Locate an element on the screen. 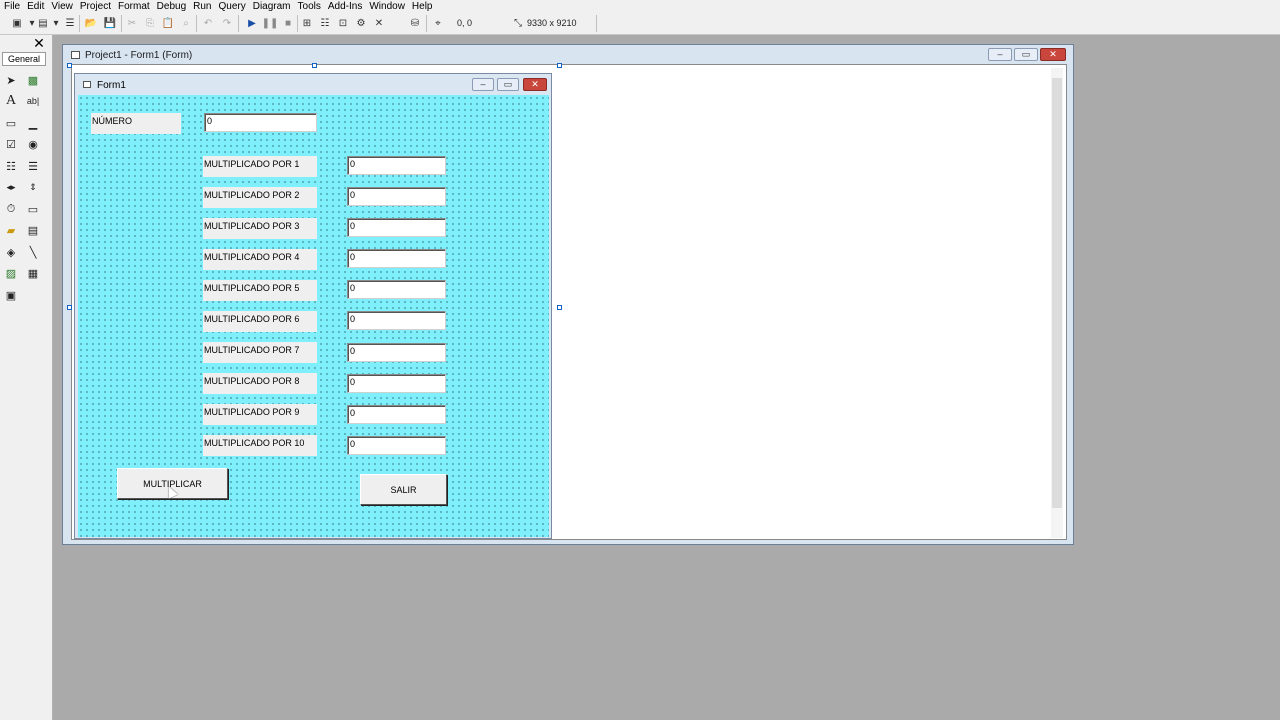 The width and height of the screenshot is (1280, 720). toolbox-icon: ✕ is located at coordinates (379, 23).